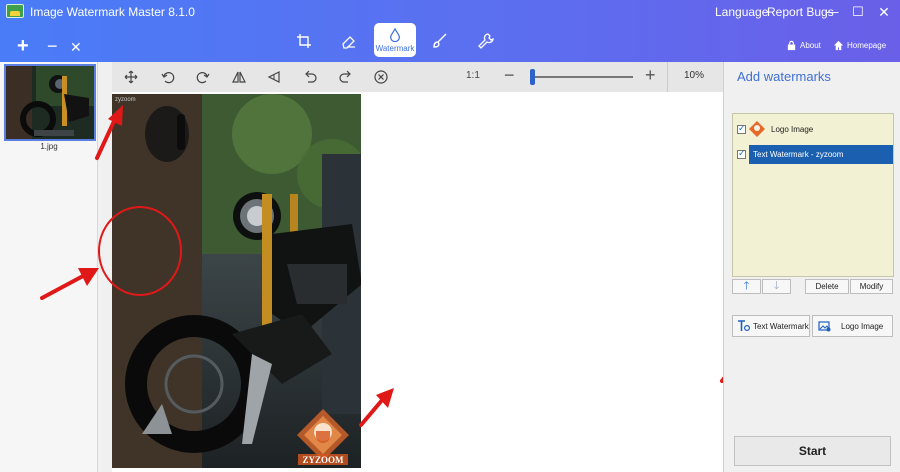 The width and height of the screenshot is (900, 472). I want to click on zyzoom-logo-picture: ZYZOOM, so click(323, 437).